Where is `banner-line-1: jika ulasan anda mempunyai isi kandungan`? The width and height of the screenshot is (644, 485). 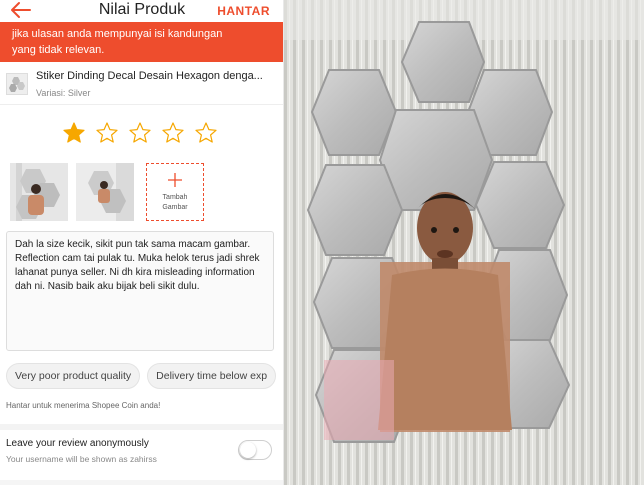
banner-line-1: jika ulasan anda mempunyai isi kandungan is located at coordinates (117, 34).